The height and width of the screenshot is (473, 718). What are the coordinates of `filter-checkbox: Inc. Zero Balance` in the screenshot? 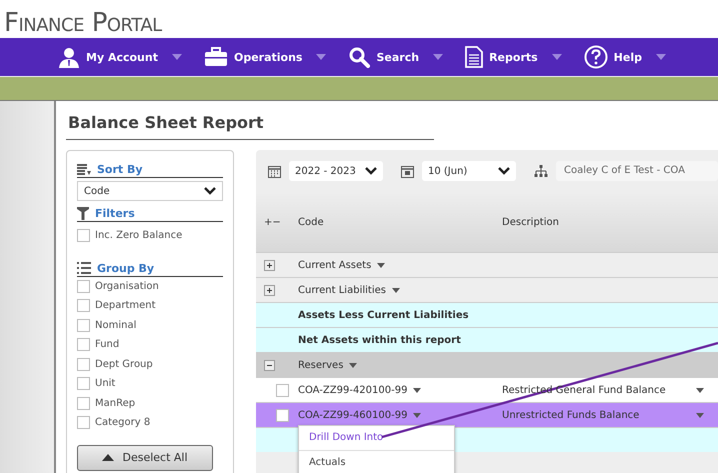 It's located at (150, 236).